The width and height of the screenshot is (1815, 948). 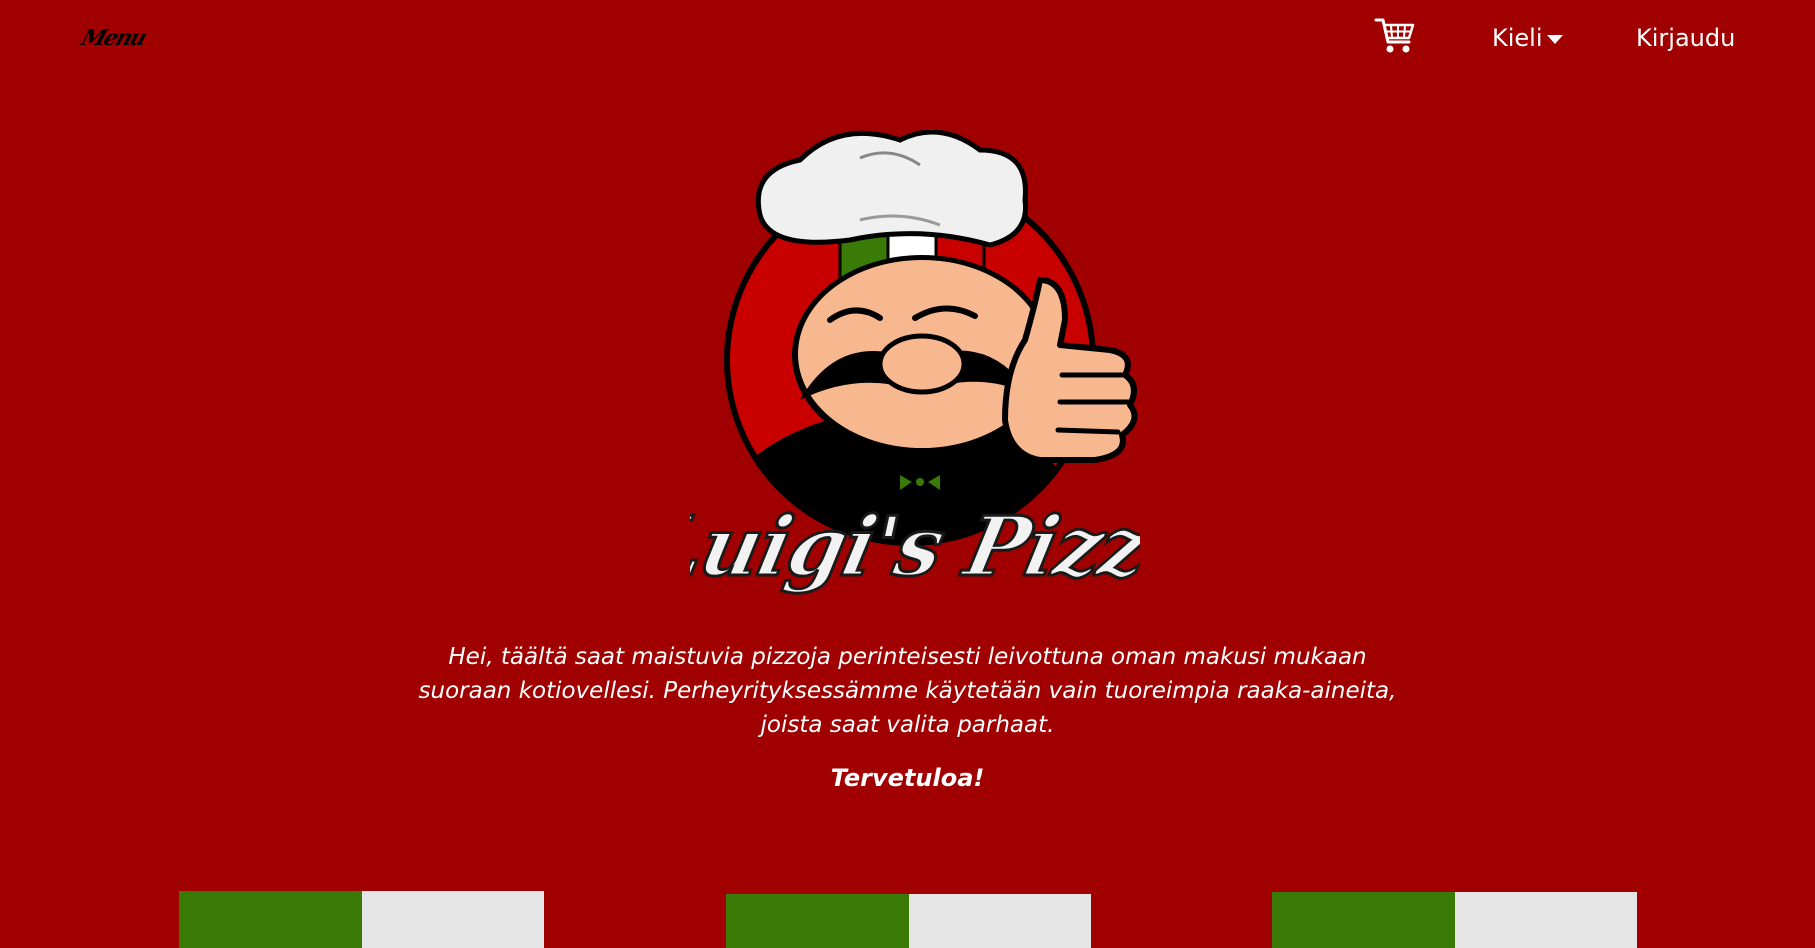 I want to click on cart-button, so click(x=1395, y=36).